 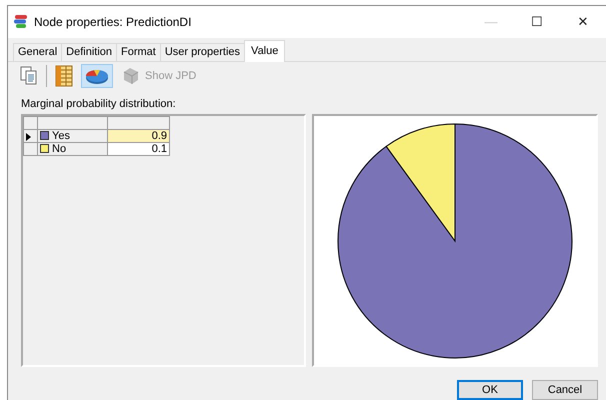 I want to click on window-title: Node properties: PredictionDI, so click(x=113, y=22).